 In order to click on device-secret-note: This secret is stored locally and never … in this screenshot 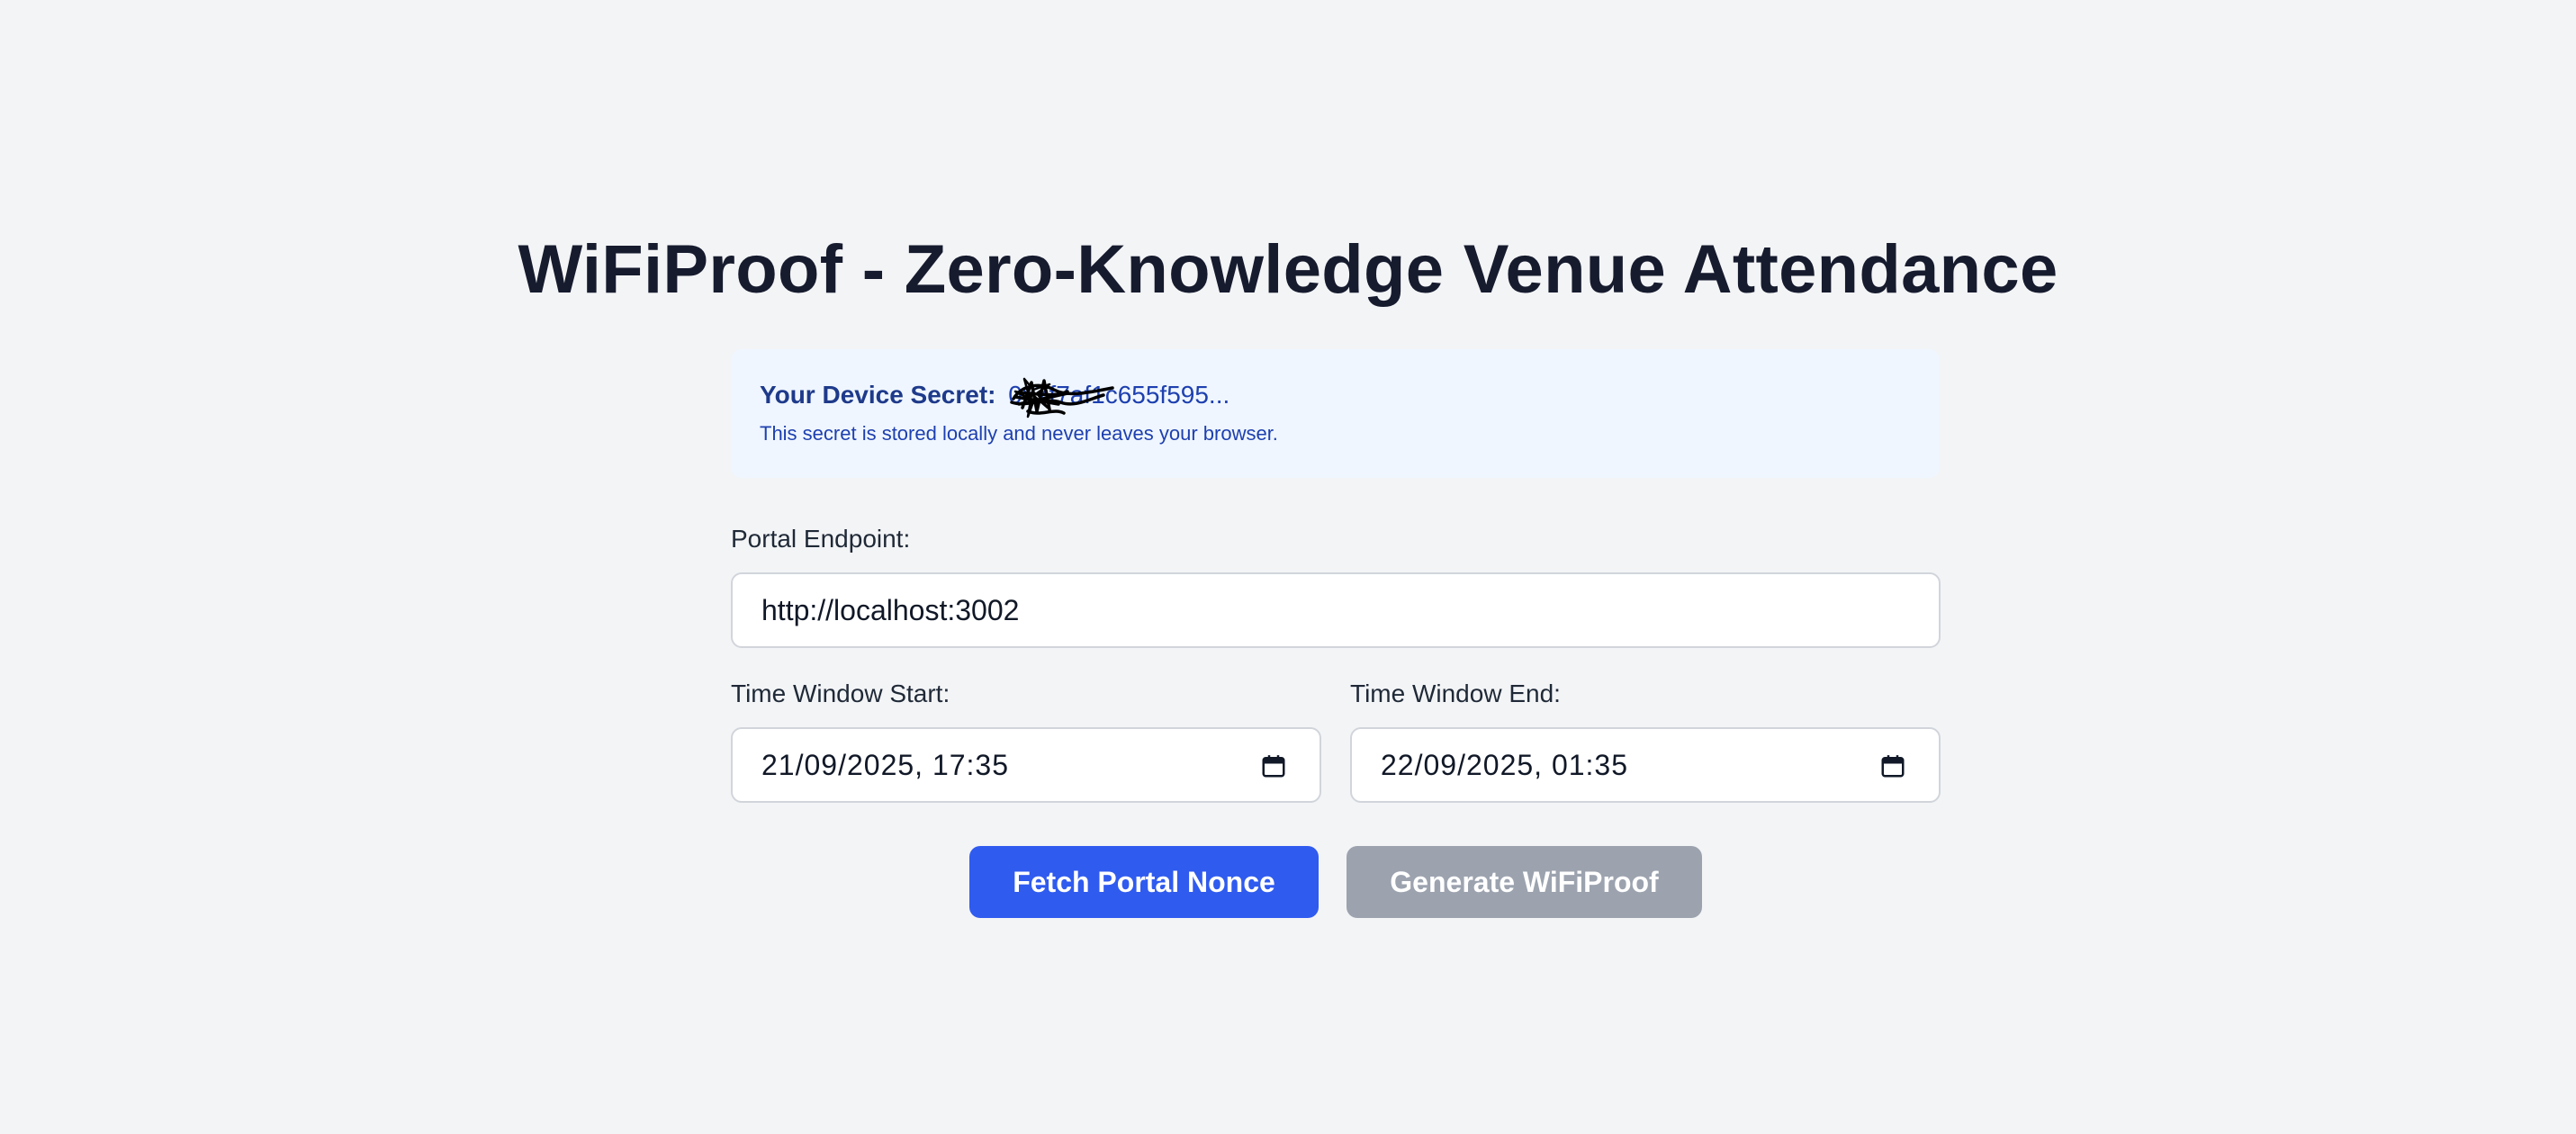, I will do `click(1019, 433)`.